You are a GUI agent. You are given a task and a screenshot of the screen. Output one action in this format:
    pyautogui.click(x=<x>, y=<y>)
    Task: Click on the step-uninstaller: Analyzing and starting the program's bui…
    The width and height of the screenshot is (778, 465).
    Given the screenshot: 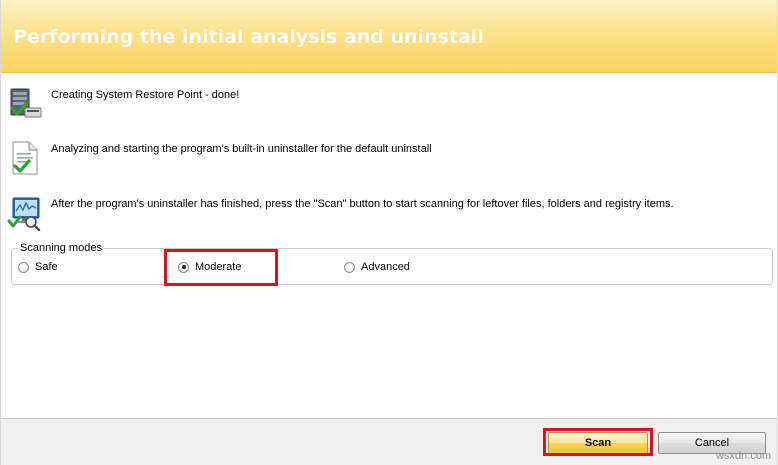 What is the action you would take?
    pyautogui.click(x=357, y=158)
    